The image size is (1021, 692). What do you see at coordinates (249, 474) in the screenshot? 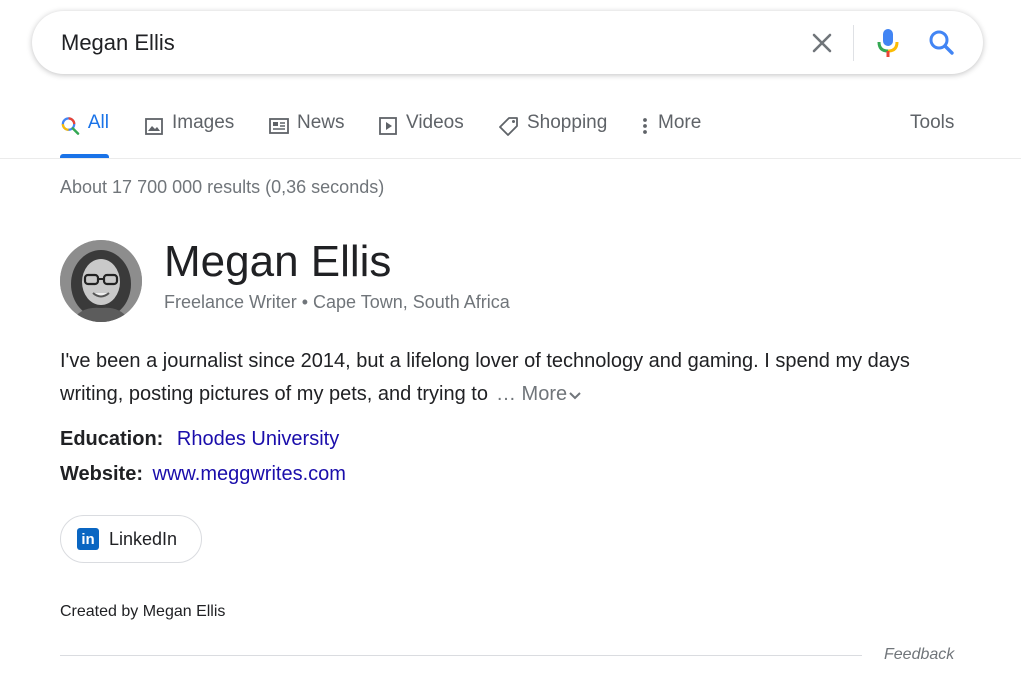
I see `website-link: www.meggwrites.com` at bounding box center [249, 474].